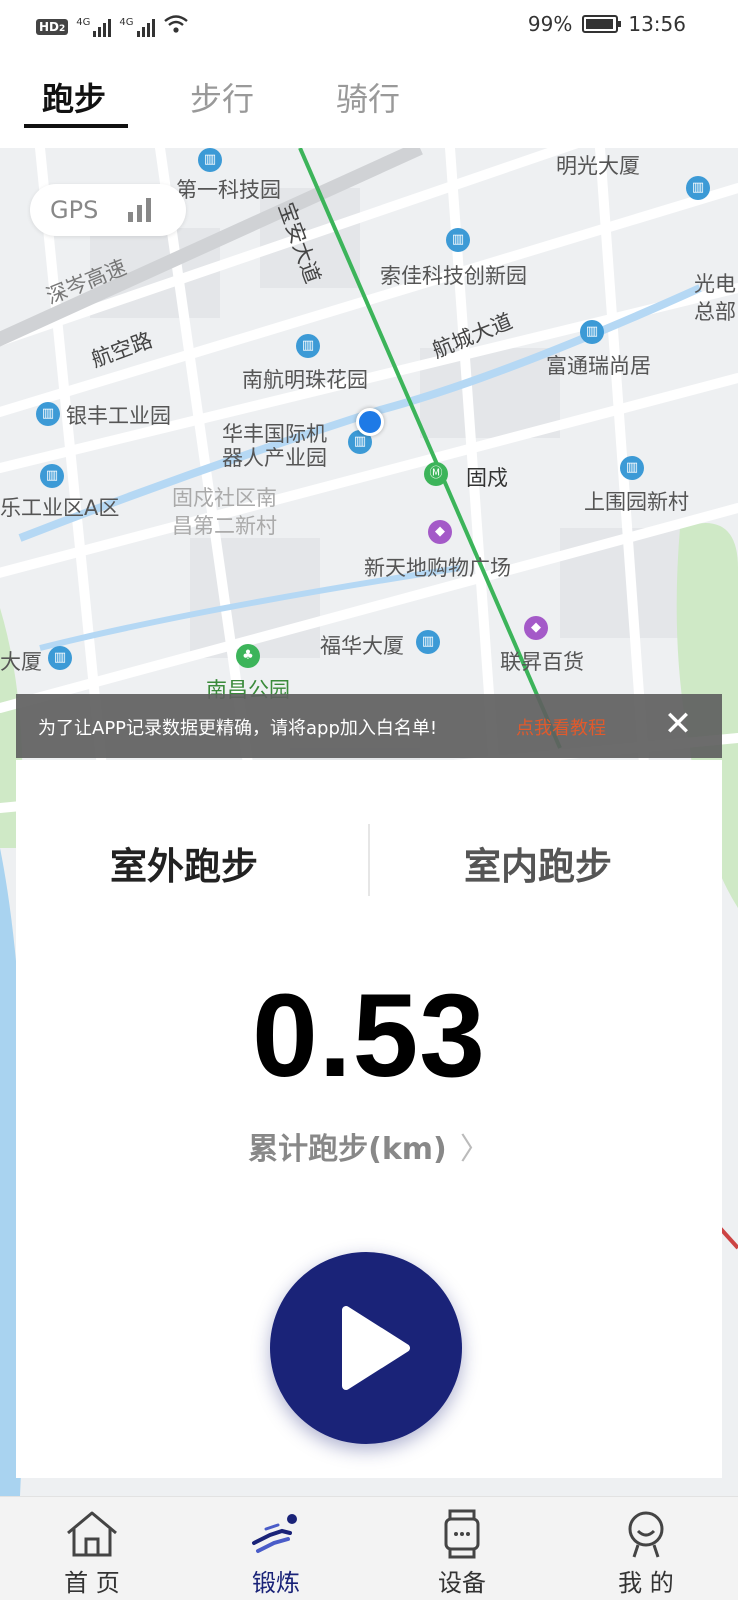 The height and width of the screenshot is (1600, 738). What do you see at coordinates (598, 166) in the screenshot?
I see `map-label: 明光大厦` at bounding box center [598, 166].